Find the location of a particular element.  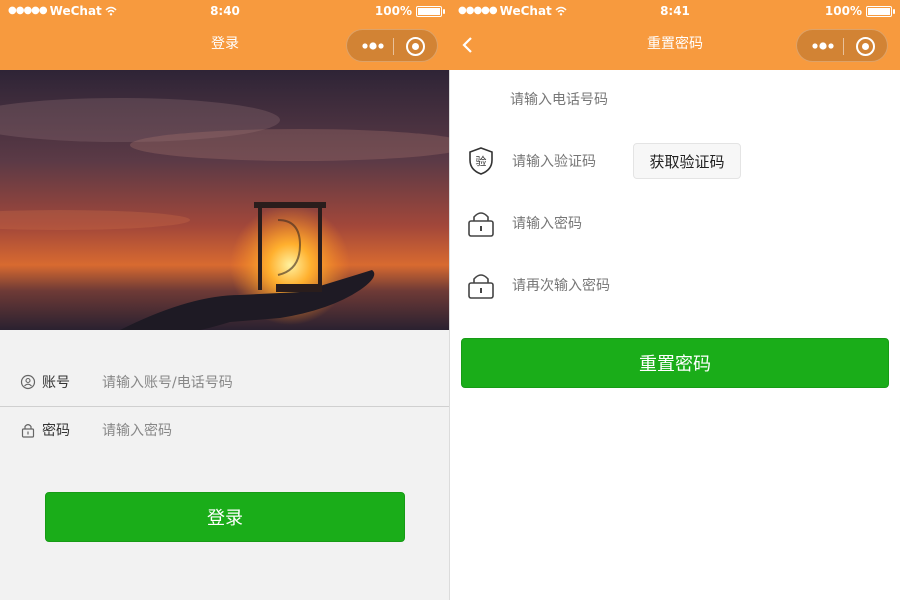

phone-row: 请输入电话号码 is located at coordinates (675, 100).